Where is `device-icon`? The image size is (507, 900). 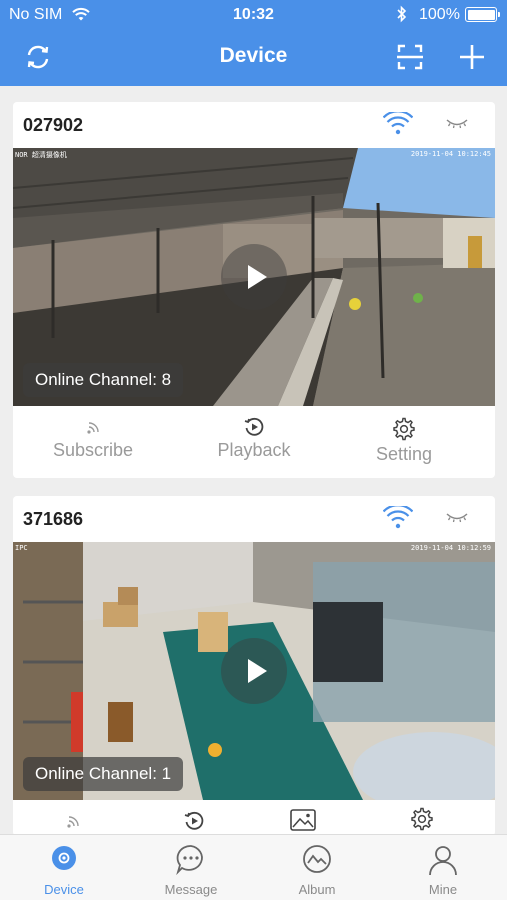 device-icon is located at coordinates (64, 858).